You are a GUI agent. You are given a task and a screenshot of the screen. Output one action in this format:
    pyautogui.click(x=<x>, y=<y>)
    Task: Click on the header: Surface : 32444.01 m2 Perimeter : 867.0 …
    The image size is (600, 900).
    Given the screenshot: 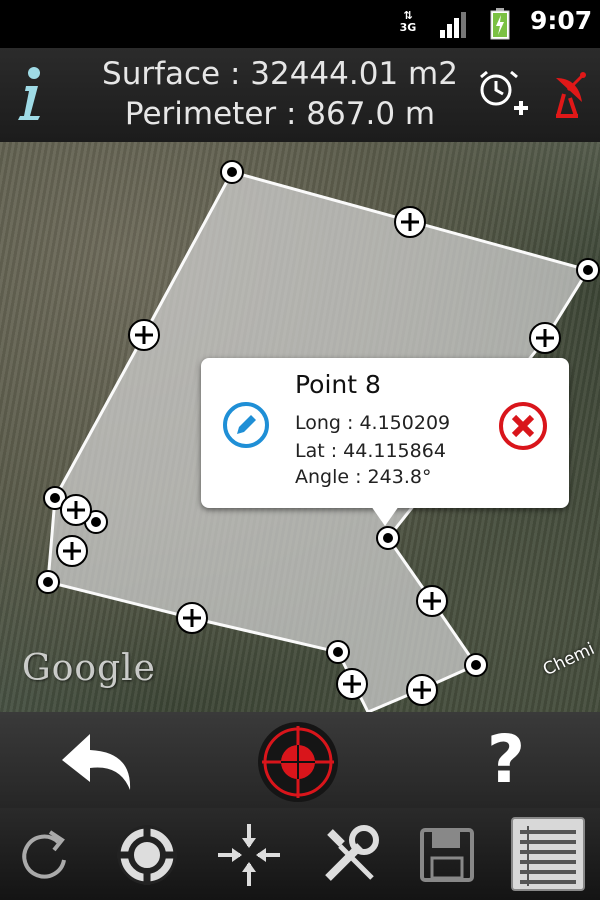 What is the action you would take?
    pyautogui.click(x=300, y=96)
    